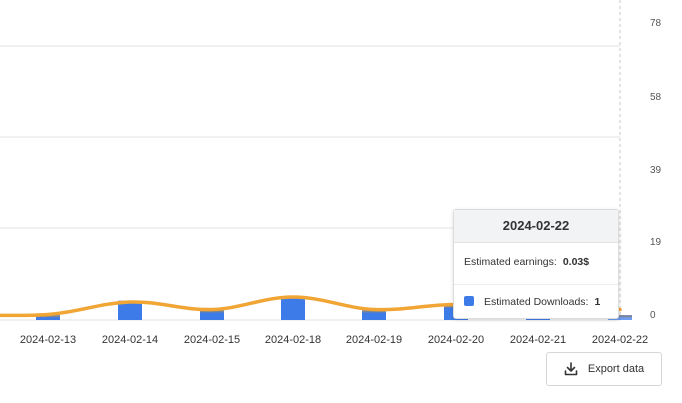  Describe the element at coordinates (653, 315) in the screenshot. I see `y-tick-label: 0` at that location.